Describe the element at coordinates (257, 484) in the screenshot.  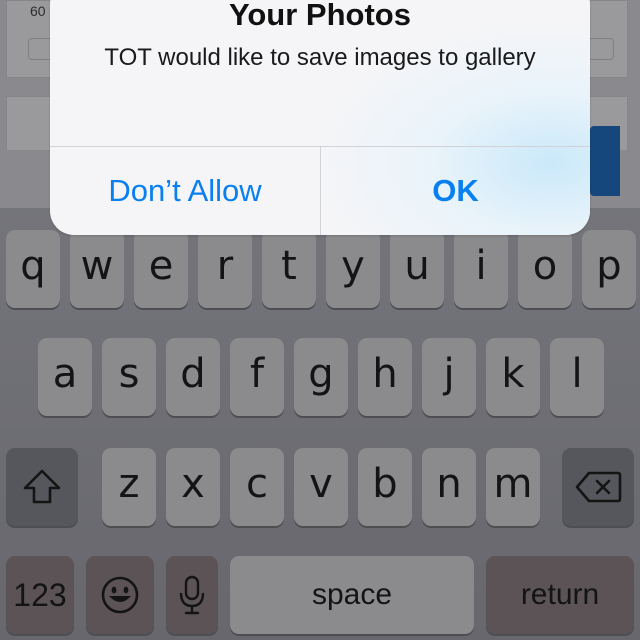
I see `key-label: c` at that location.